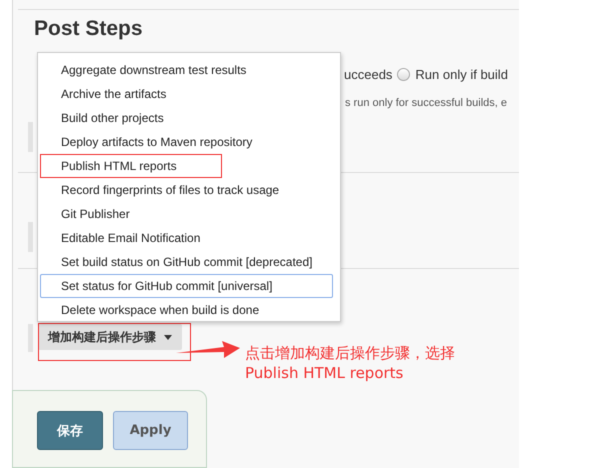  What do you see at coordinates (70, 430) in the screenshot?
I see `save-button: 保存` at bounding box center [70, 430].